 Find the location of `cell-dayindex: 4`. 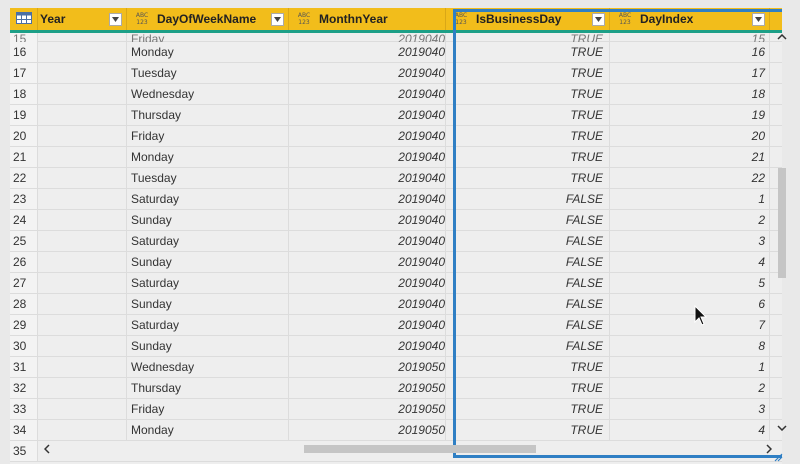

cell-dayindex: 4 is located at coordinates (690, 262).